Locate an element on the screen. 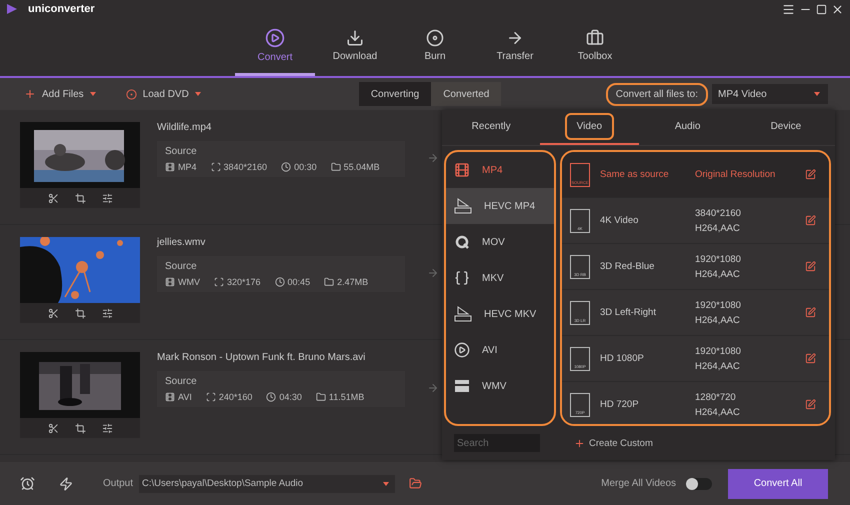  nav-tab: Burn is located at coordinates (435, 47).